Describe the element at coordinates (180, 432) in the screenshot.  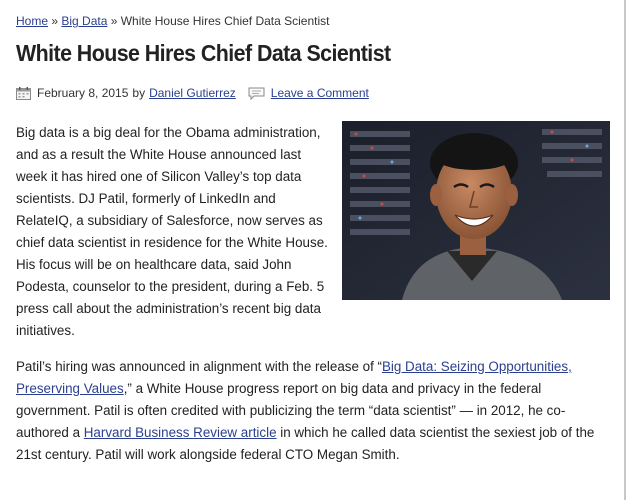
I see `hbr-article-link: Harvard Business Review article` at that location.